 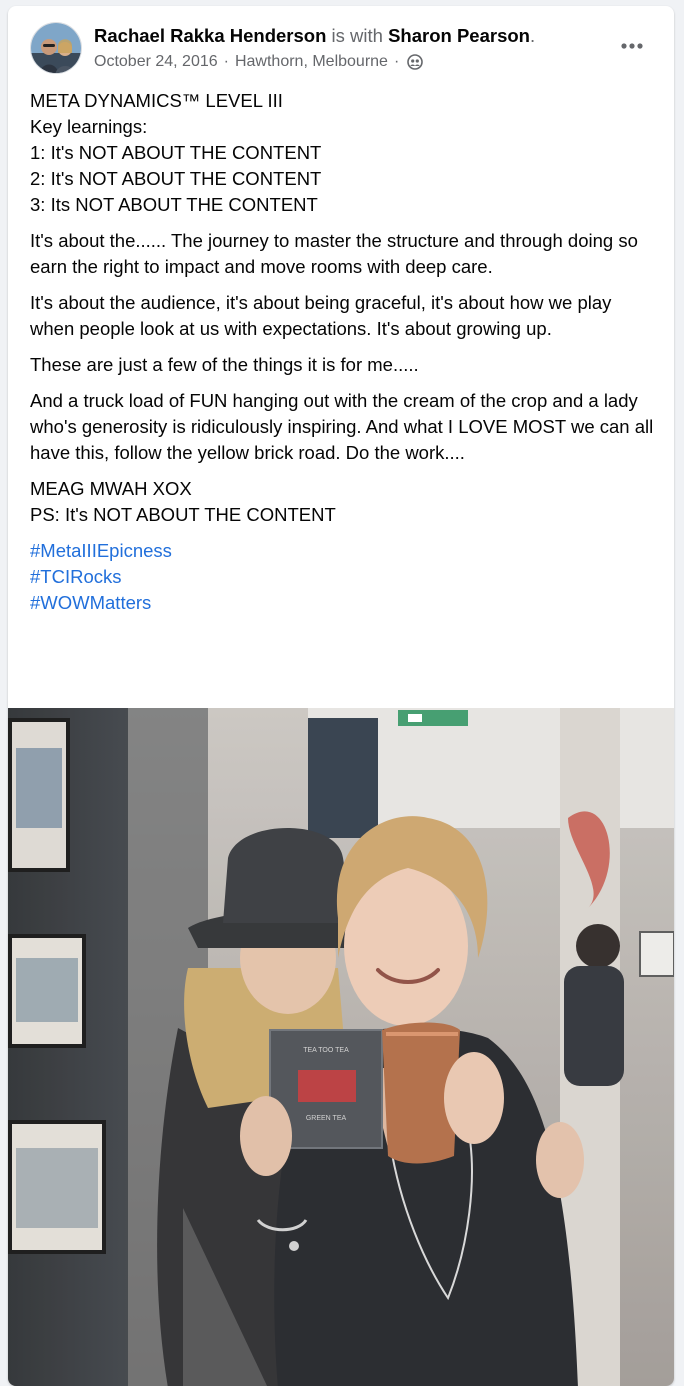 What do you see at coordinates (415, 62) in the screenshot?
I see `friends-globe-icon` at bounding box center [415, 62].